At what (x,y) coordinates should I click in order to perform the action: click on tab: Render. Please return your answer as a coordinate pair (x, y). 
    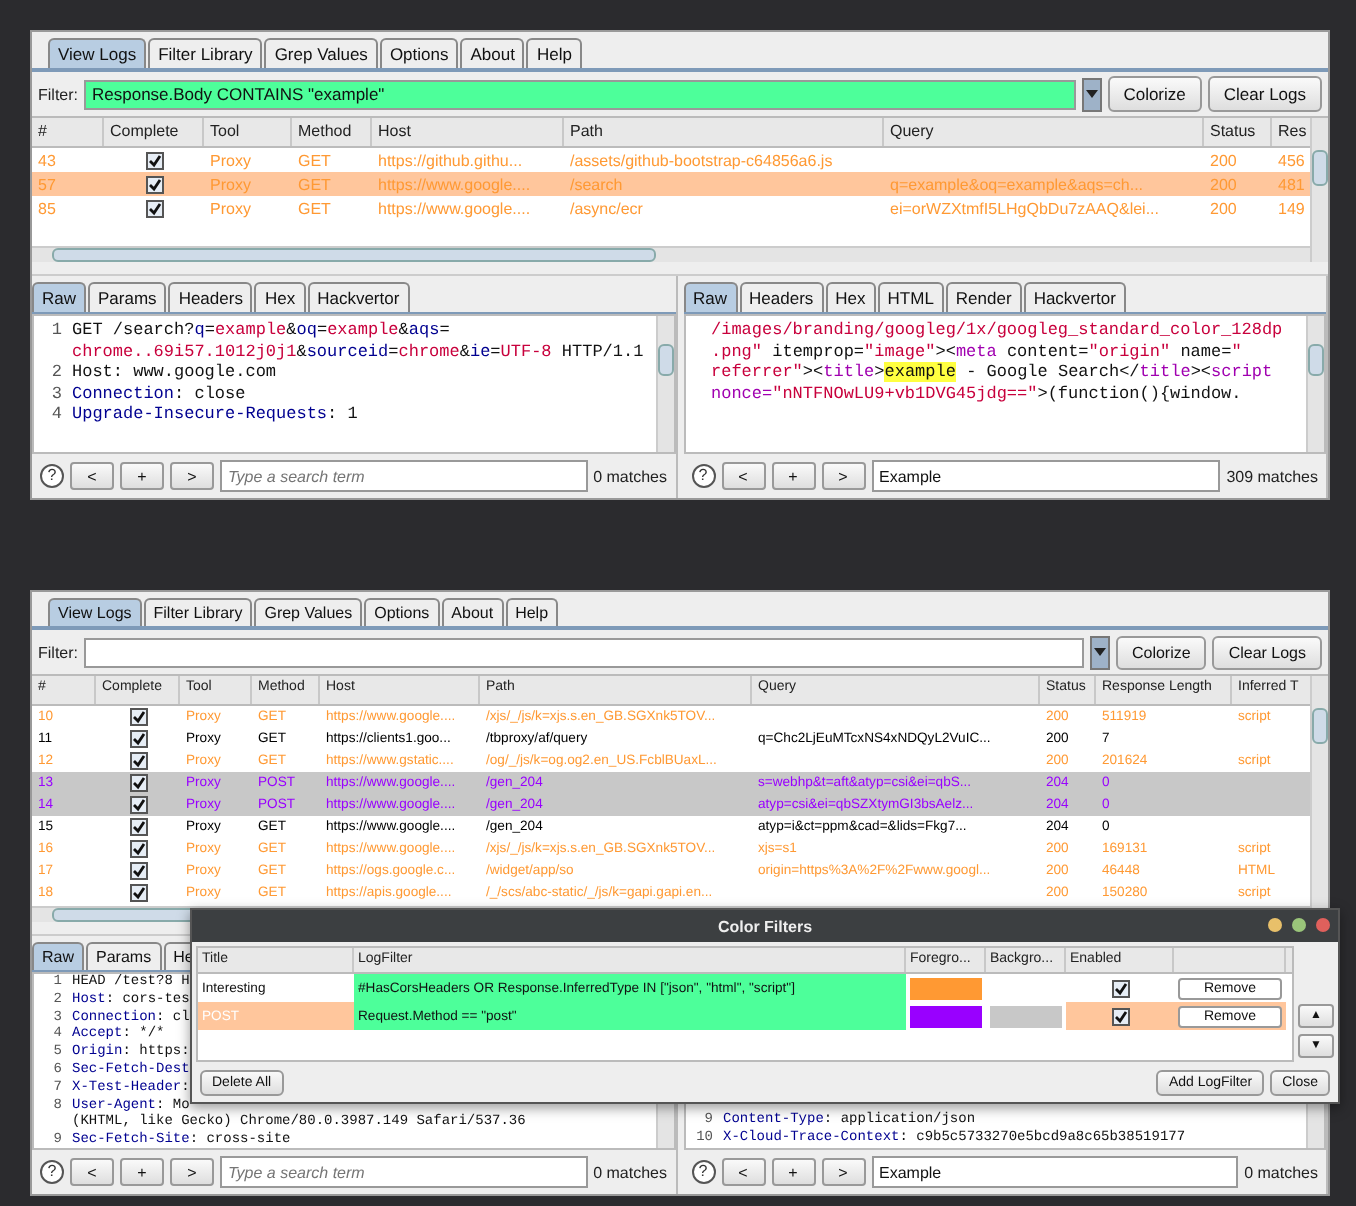
    Looking at the image, I should click on (983, 297).